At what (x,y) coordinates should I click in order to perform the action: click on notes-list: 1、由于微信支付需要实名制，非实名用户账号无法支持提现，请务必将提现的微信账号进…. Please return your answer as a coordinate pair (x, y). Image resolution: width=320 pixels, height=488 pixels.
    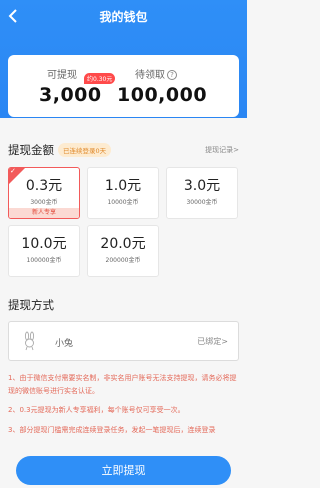
    Looking at the image, I should click on (123, 407).